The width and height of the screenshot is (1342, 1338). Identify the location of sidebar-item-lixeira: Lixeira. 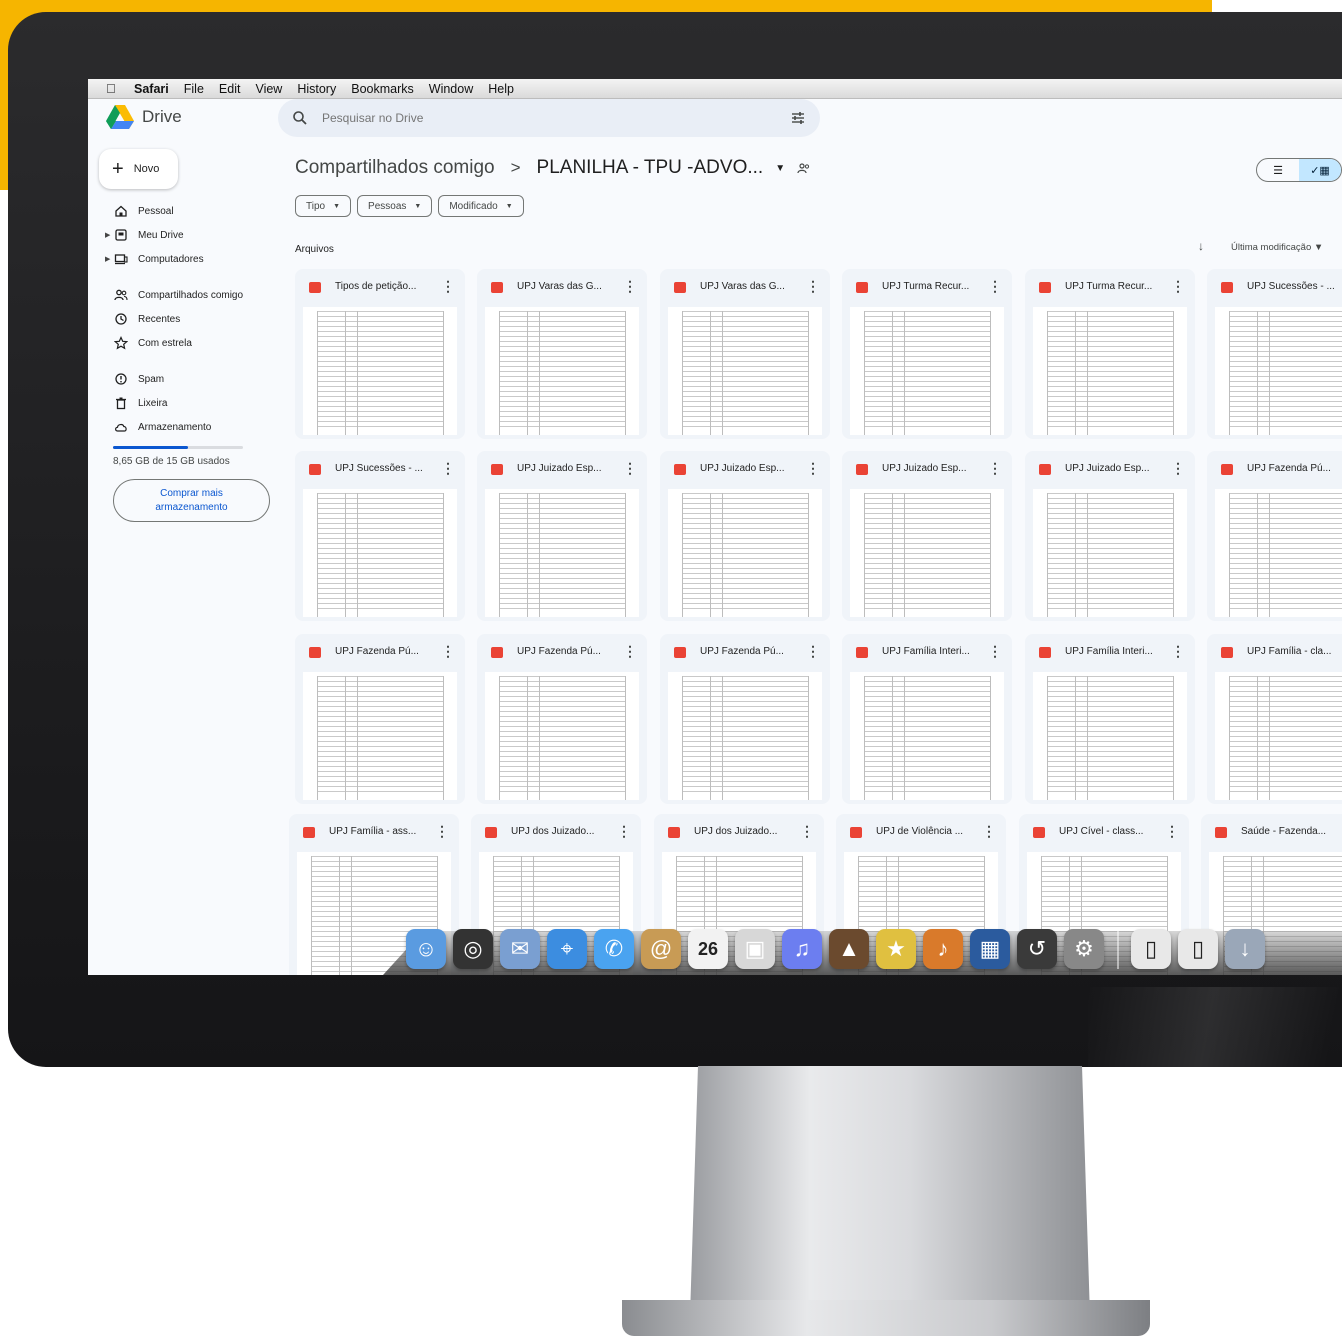
(183, 403).